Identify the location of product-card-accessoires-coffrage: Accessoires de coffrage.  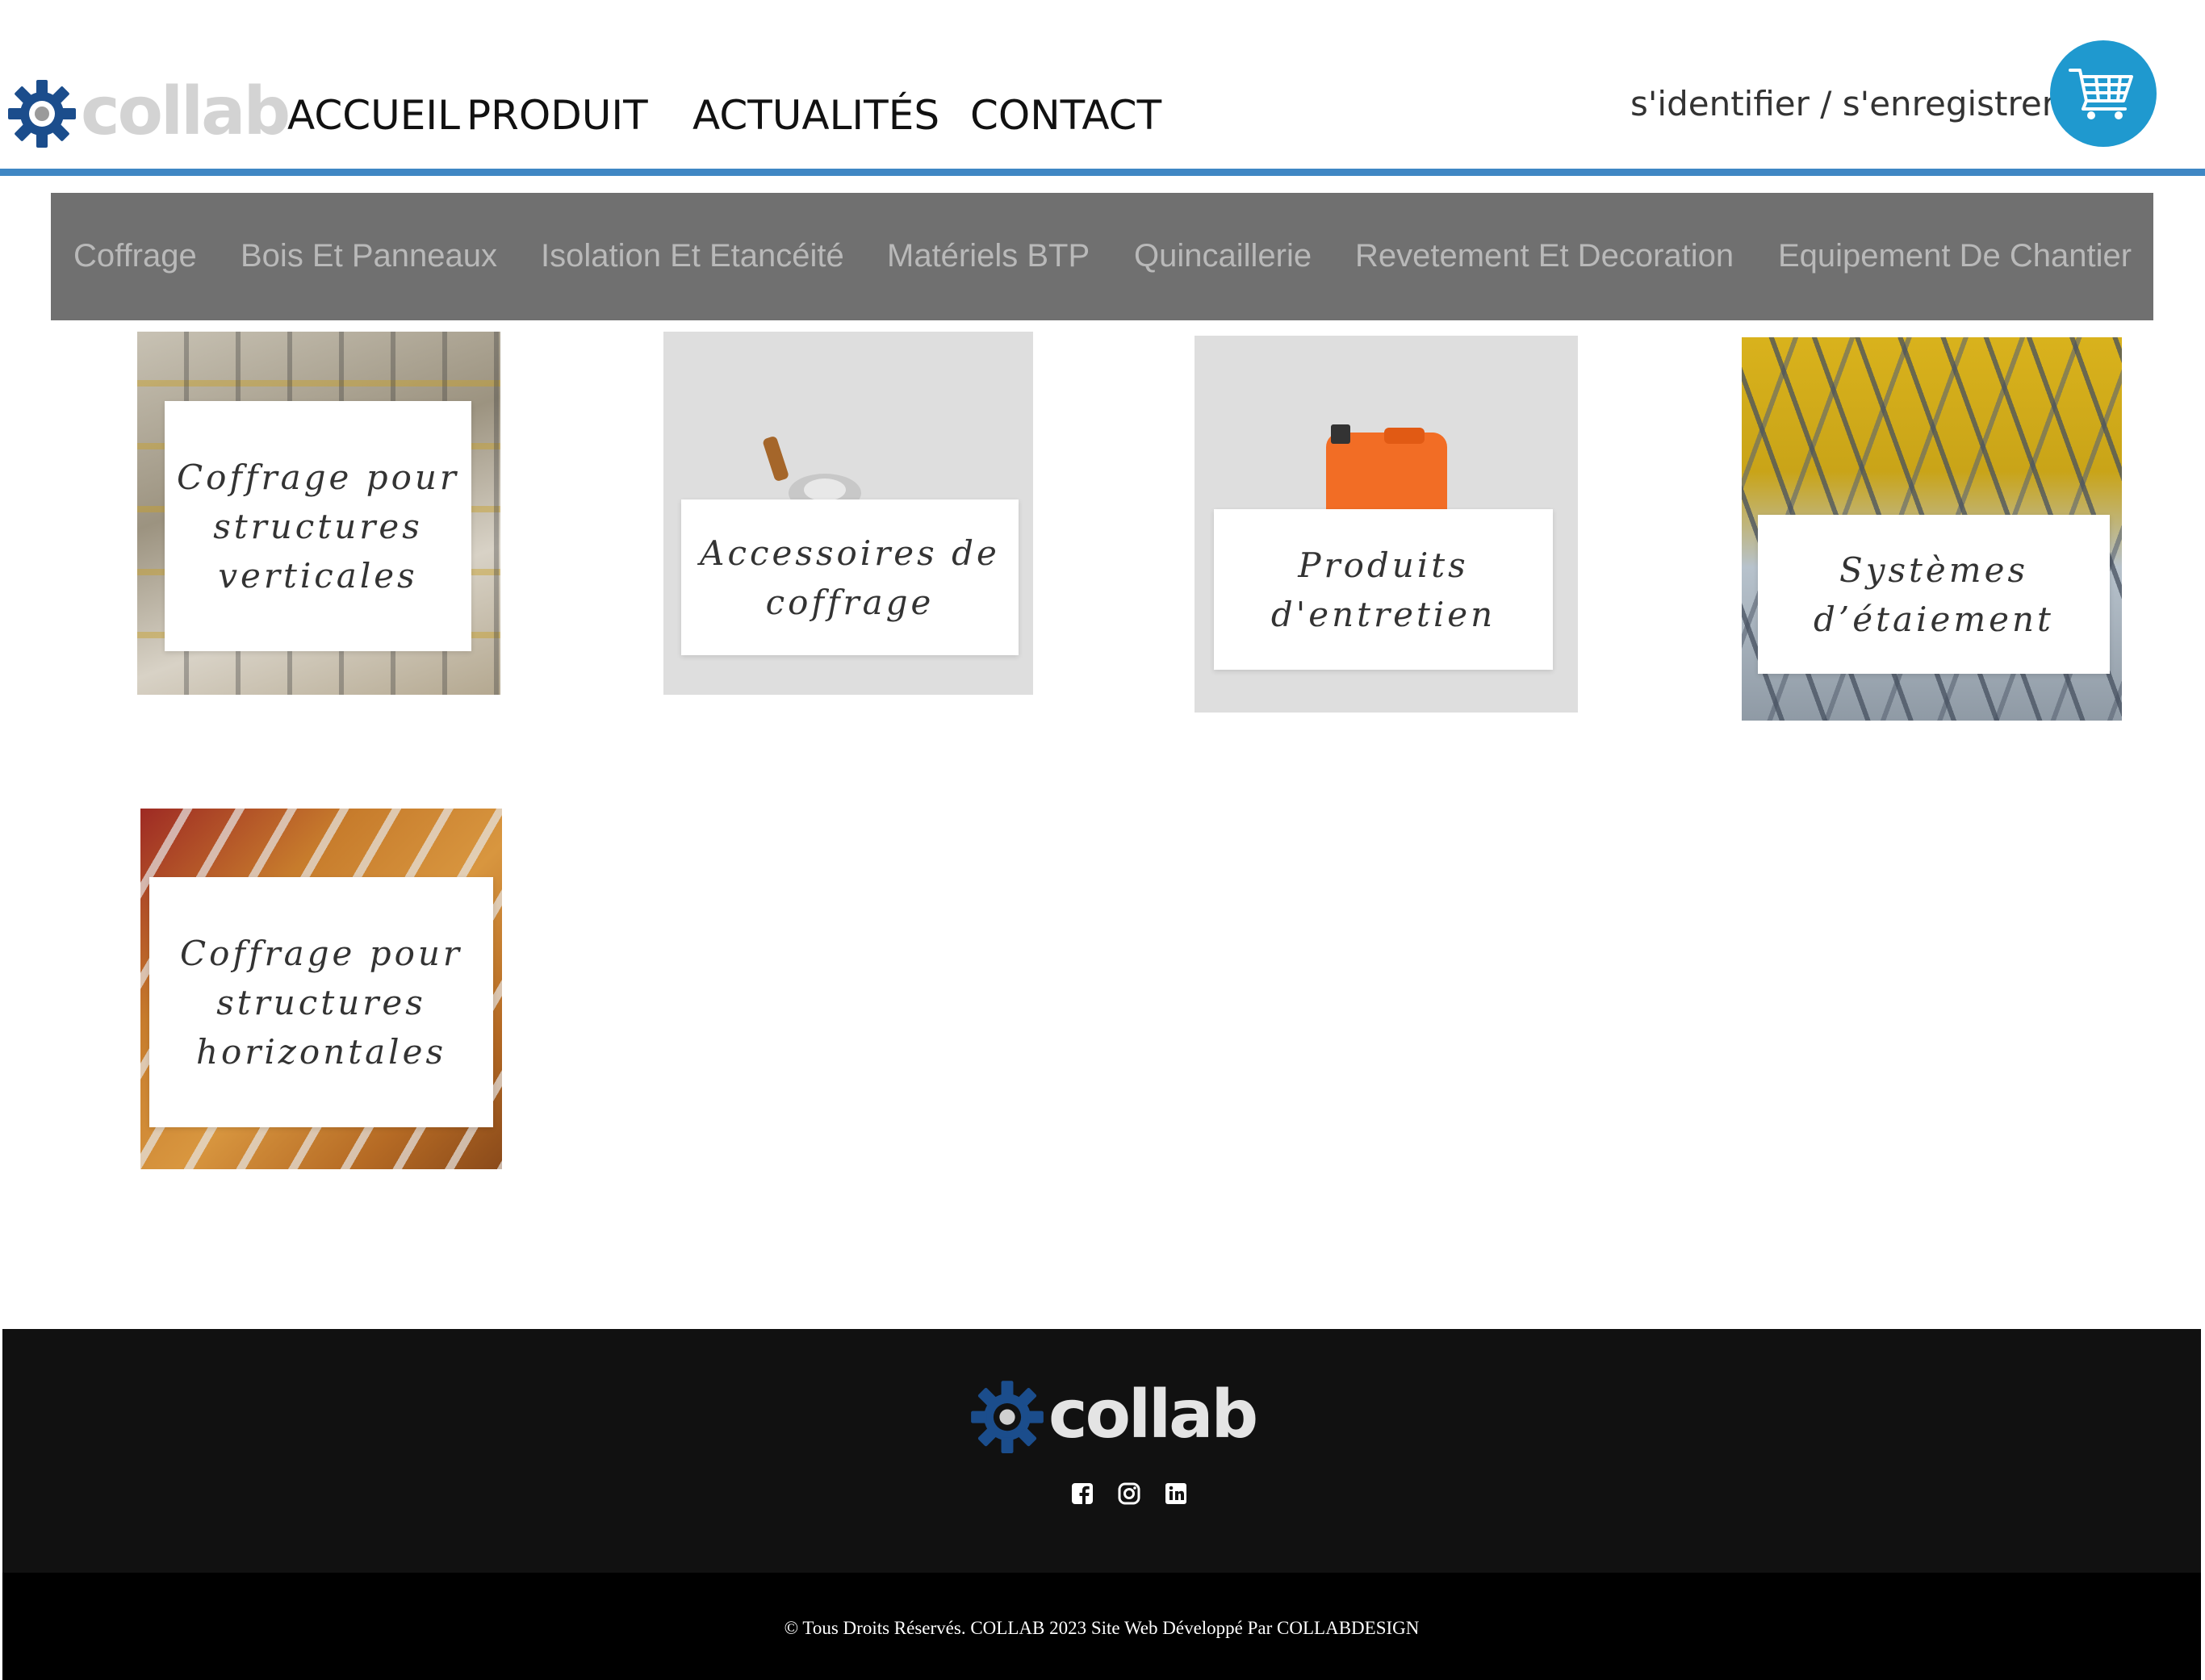
(848, 513).